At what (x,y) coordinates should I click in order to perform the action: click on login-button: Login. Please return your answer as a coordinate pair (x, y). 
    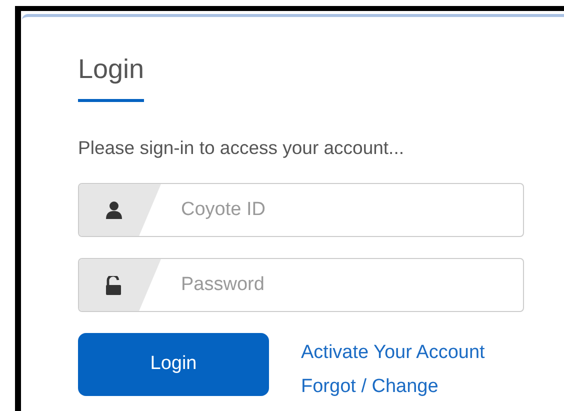
    Looking at the image, I should click on (173, 364).